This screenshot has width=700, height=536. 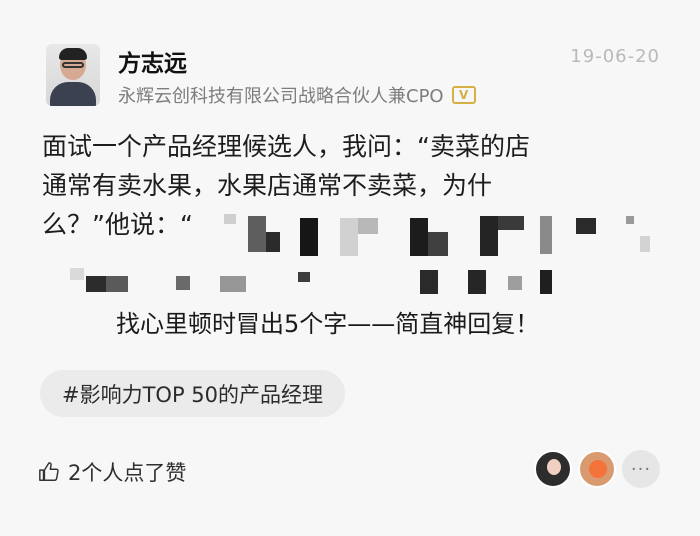 What do you see at coordinates (73, 54) in the screenshot?
I see `avatar-hair` at bounding box center [73, 54].